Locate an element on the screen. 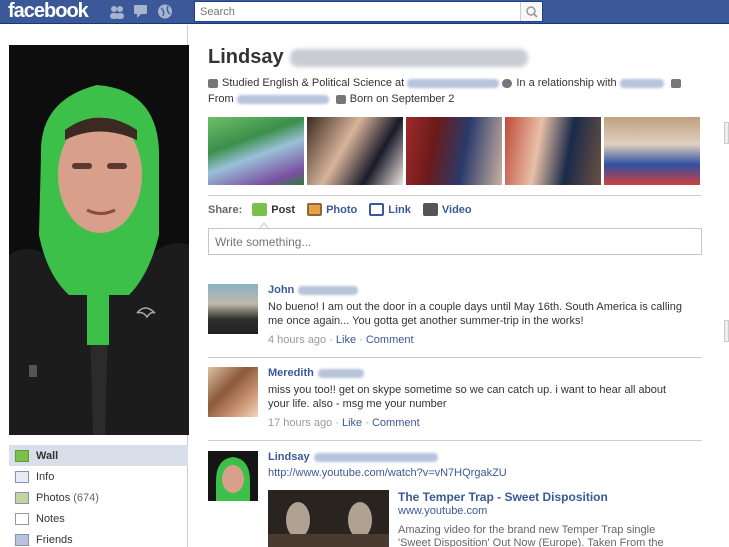 This screenshot has height=547, width=729. heart-icon is located at coordinates (507, 83).